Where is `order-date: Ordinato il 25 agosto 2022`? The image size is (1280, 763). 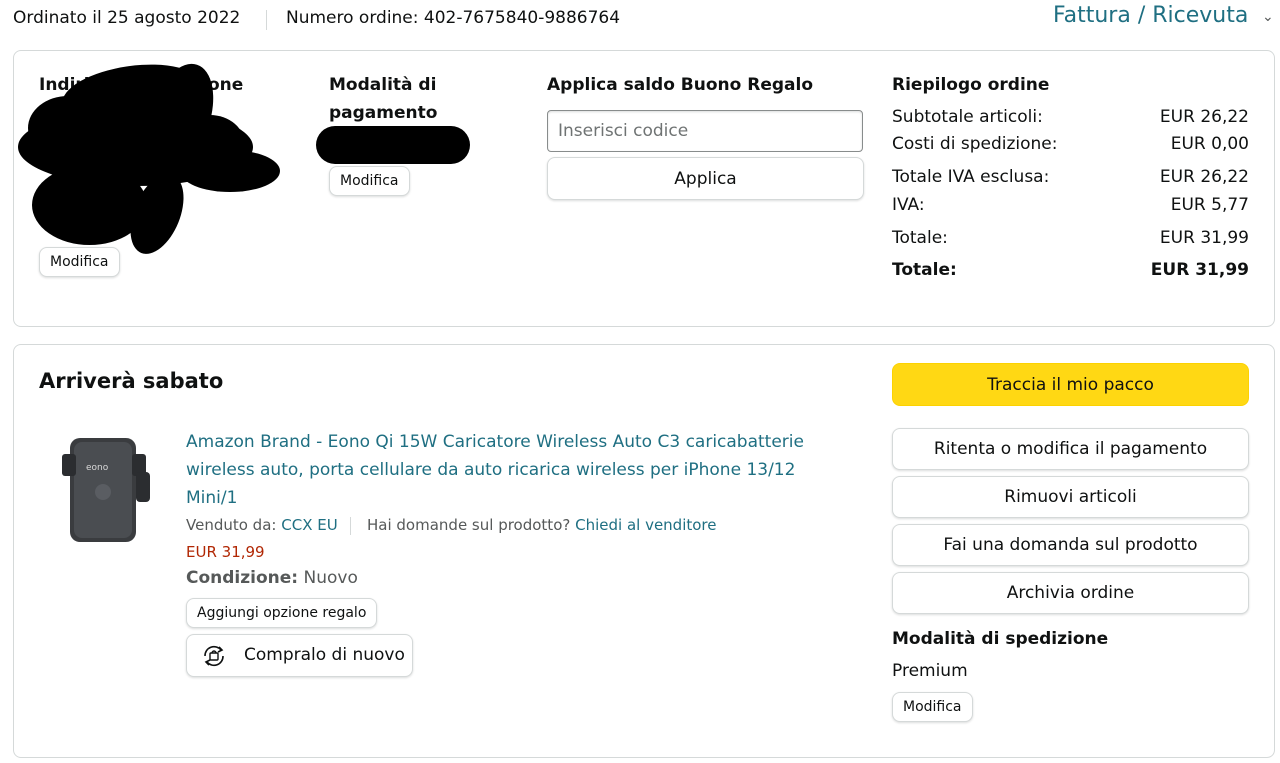
order-date: Ordinato il 25 agosto 2022 is located at coordinates (127, 18).